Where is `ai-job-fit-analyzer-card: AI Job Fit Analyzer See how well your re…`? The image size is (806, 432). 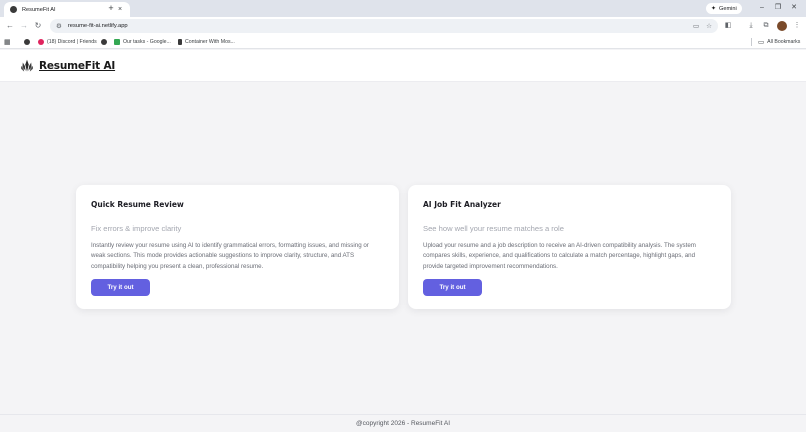 ai-job-fit-analyzer-card: AI Job Fit Analyzer See how well your re… is located at coordinates (569, 247).